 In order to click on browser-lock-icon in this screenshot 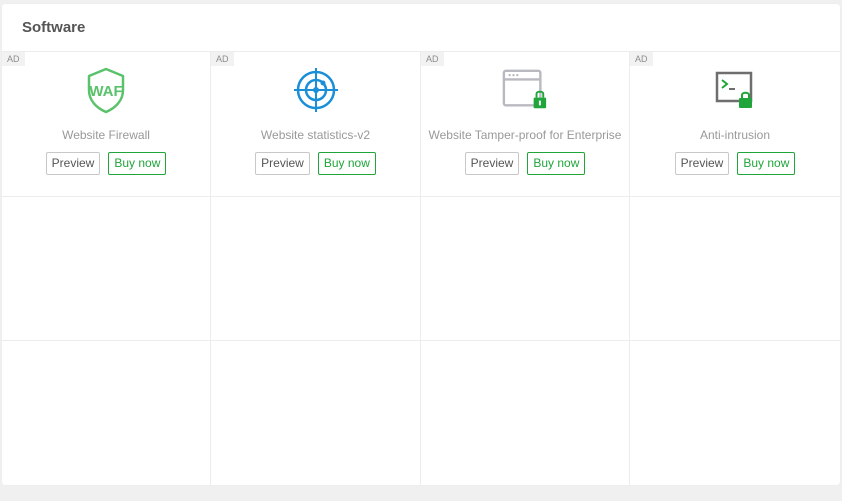, I will do `click(525, 90)`.